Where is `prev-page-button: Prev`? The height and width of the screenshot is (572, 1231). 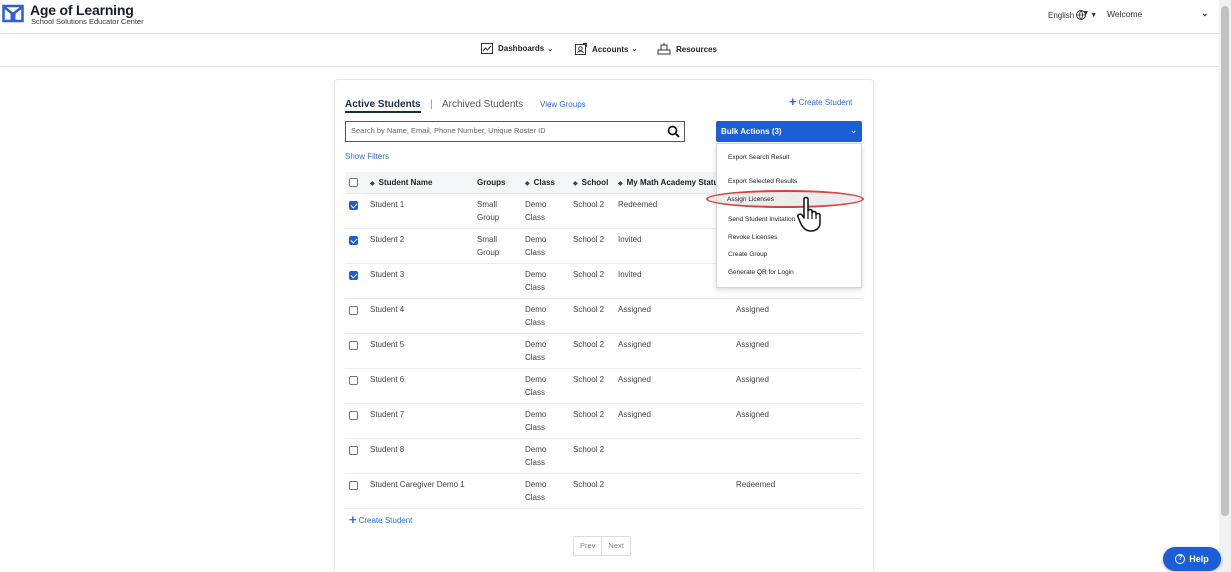
prev-page-button: Prev is located at coordinates (587, 546).